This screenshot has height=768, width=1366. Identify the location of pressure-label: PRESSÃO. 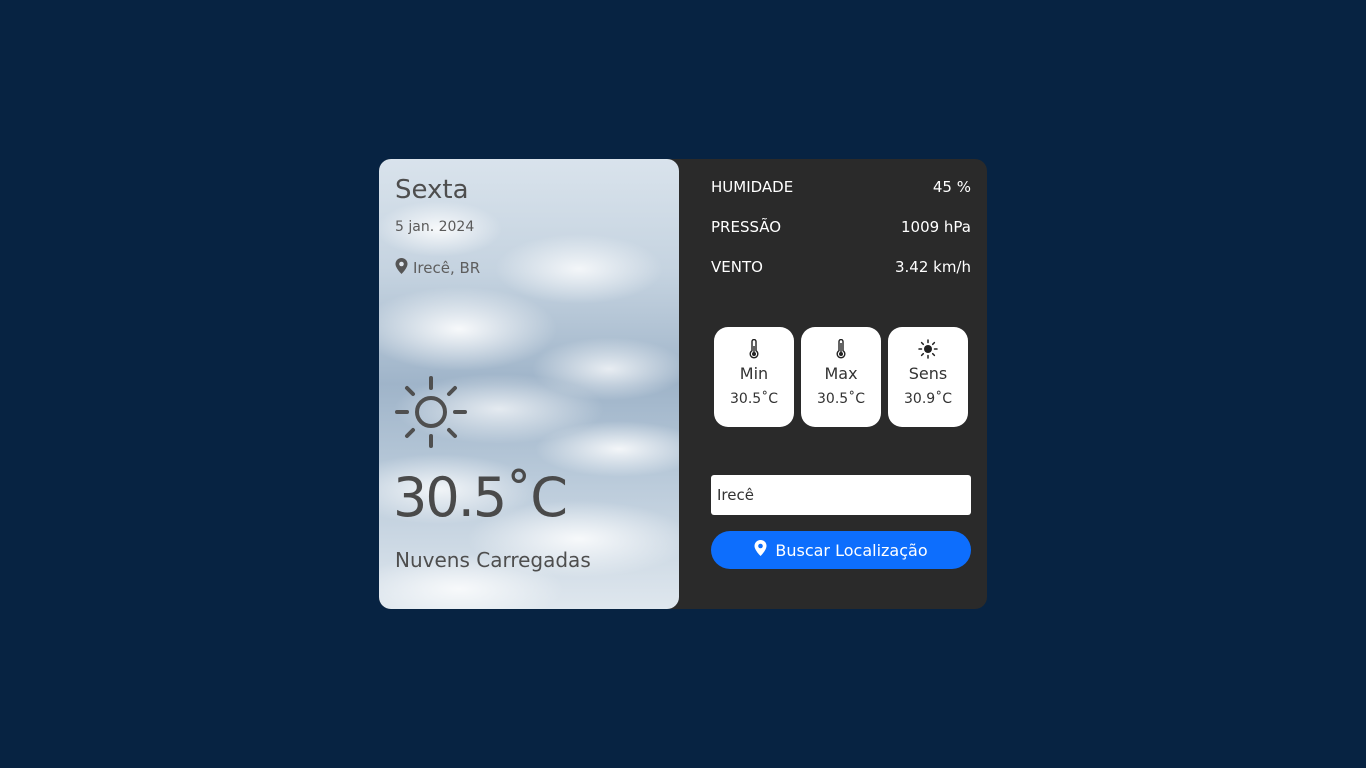
(746, 227).